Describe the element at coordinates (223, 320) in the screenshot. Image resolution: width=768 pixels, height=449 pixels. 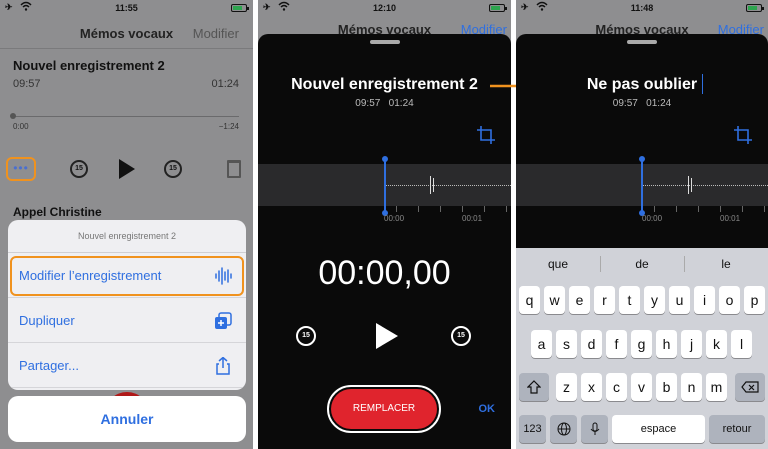
I see `duplicate-icon` at that location.